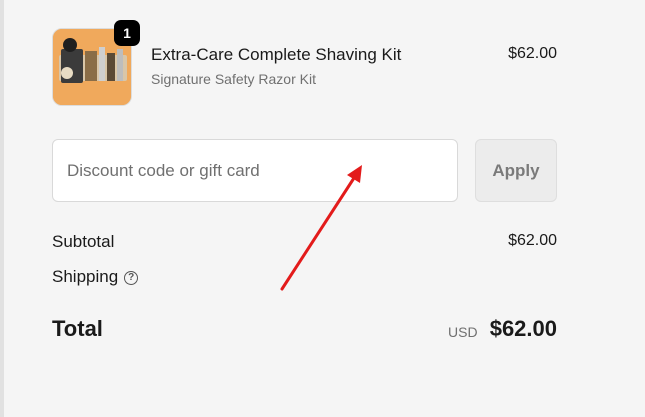  Describe the element at coordinates (233, 79) in the screenshot. I see `product-variant: Signature Safety Razor Kit` at that location.